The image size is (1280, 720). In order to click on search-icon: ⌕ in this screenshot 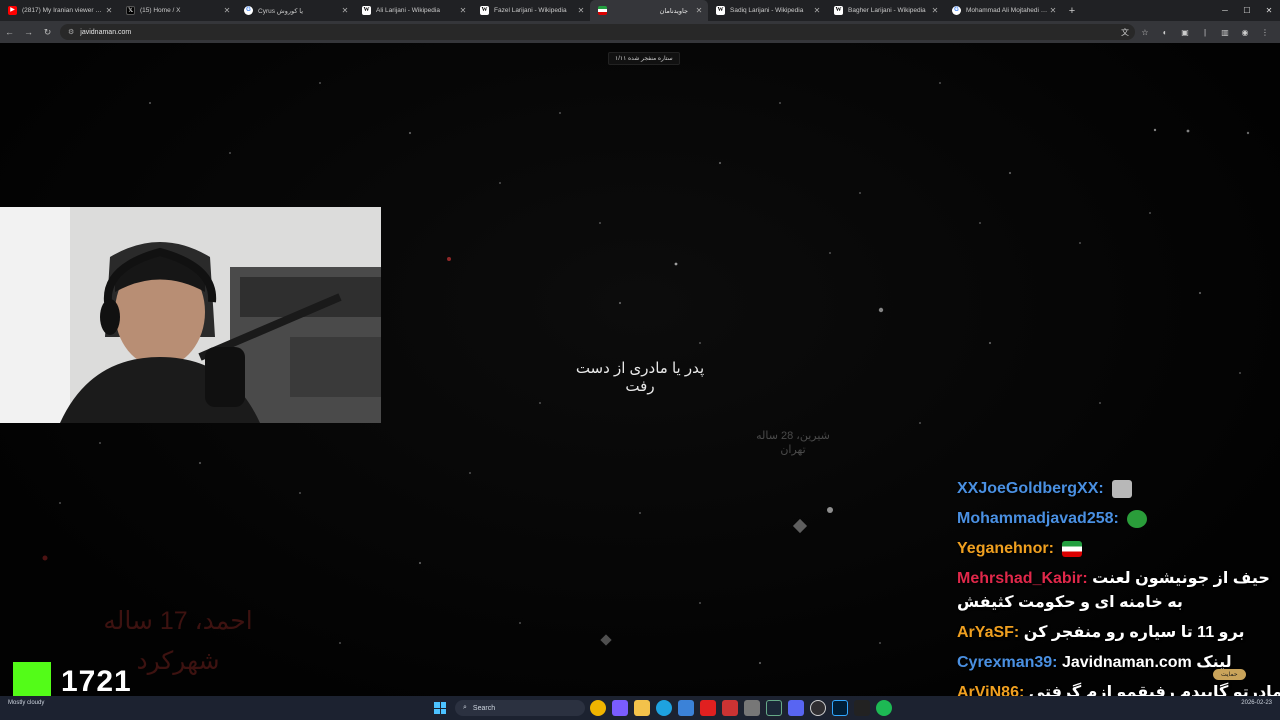, I will do `click(465, 707)`.